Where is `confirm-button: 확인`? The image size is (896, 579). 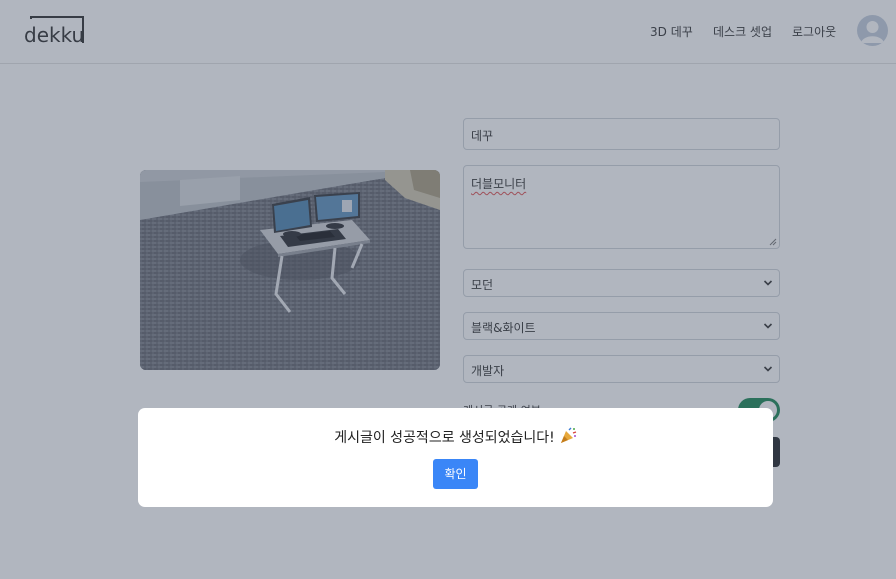 confirm-button: 확인 is located at coordinates (455, 474).